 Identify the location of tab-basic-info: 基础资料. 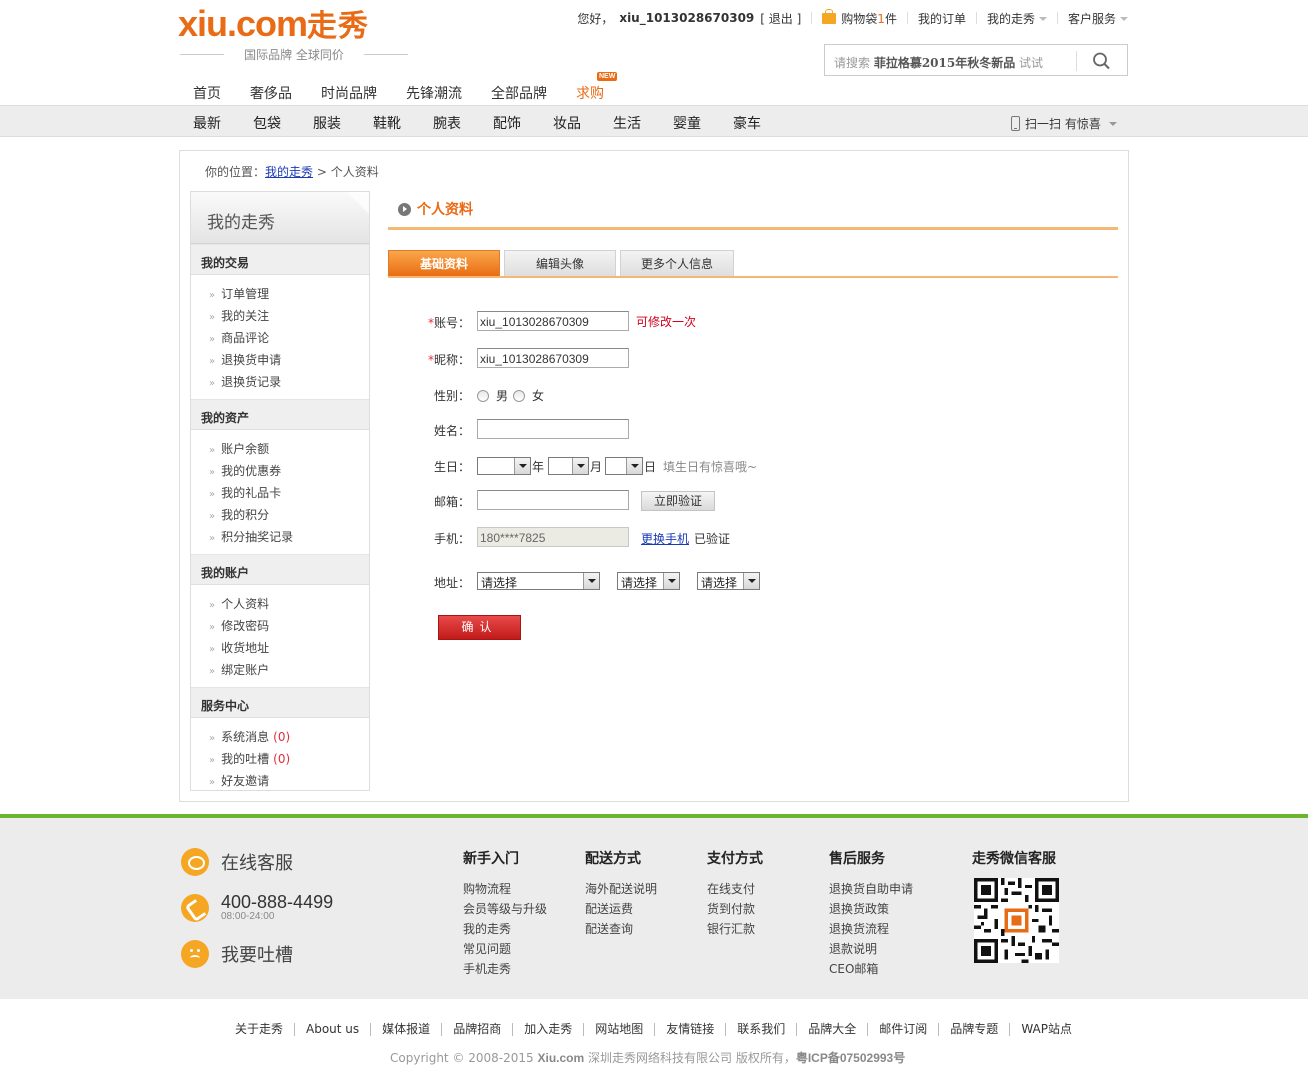
(444, 263).